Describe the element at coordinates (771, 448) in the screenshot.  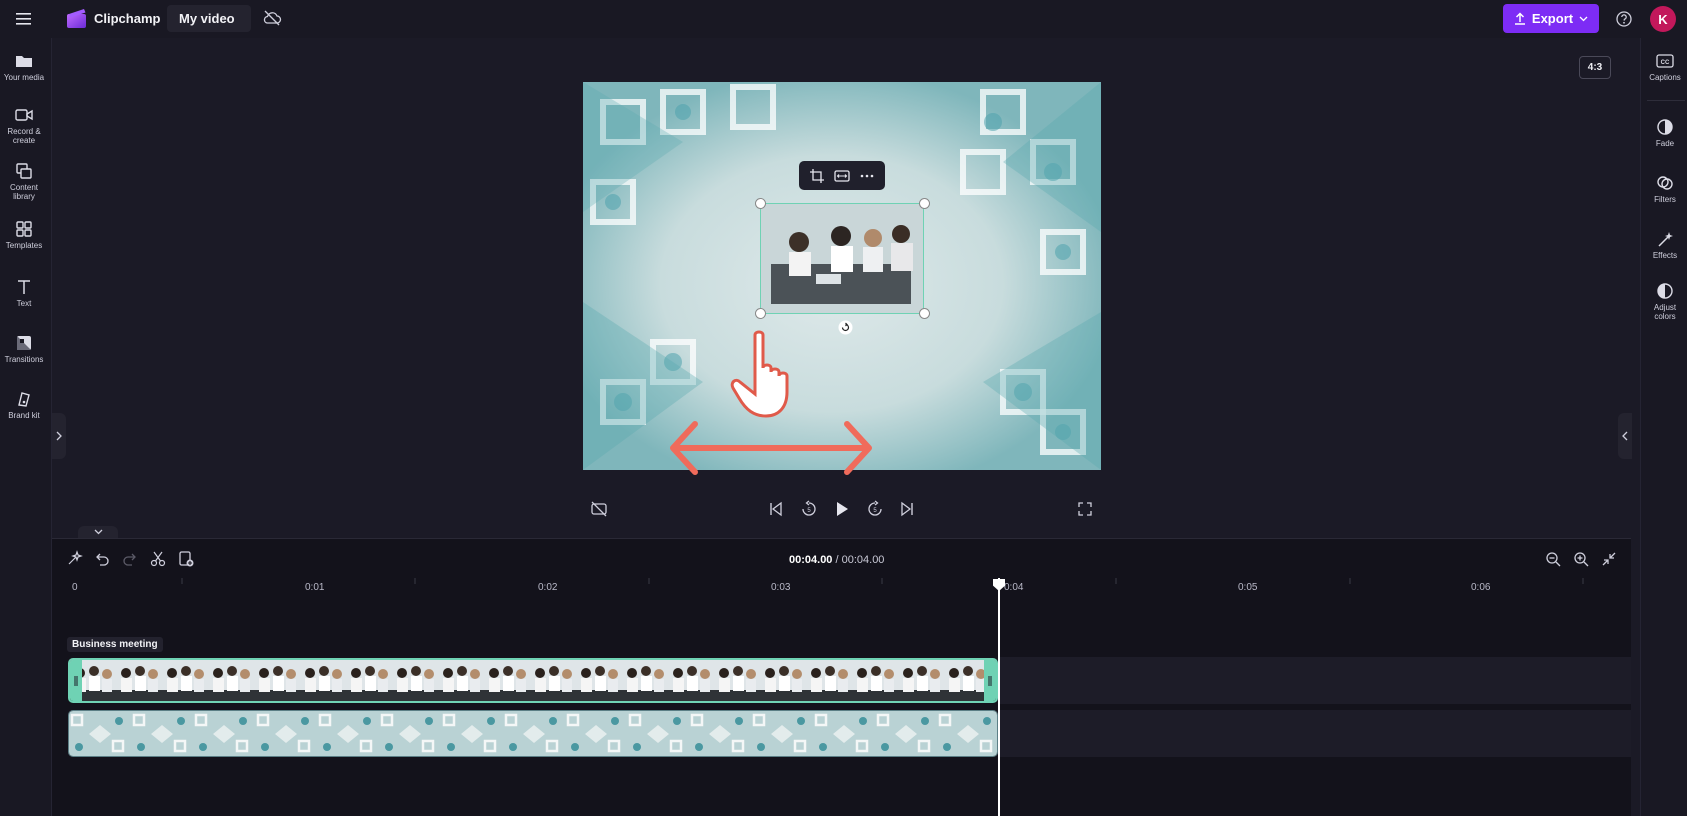
I see `double-arrow-icon` at that location.